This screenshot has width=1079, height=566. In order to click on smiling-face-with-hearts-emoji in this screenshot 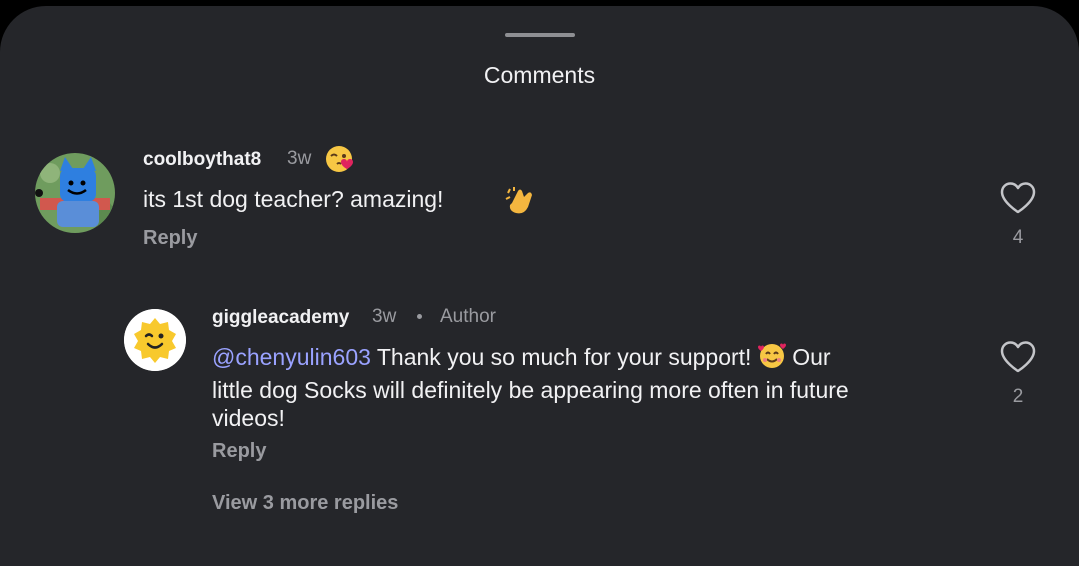, I will do `click(771, 359)`.